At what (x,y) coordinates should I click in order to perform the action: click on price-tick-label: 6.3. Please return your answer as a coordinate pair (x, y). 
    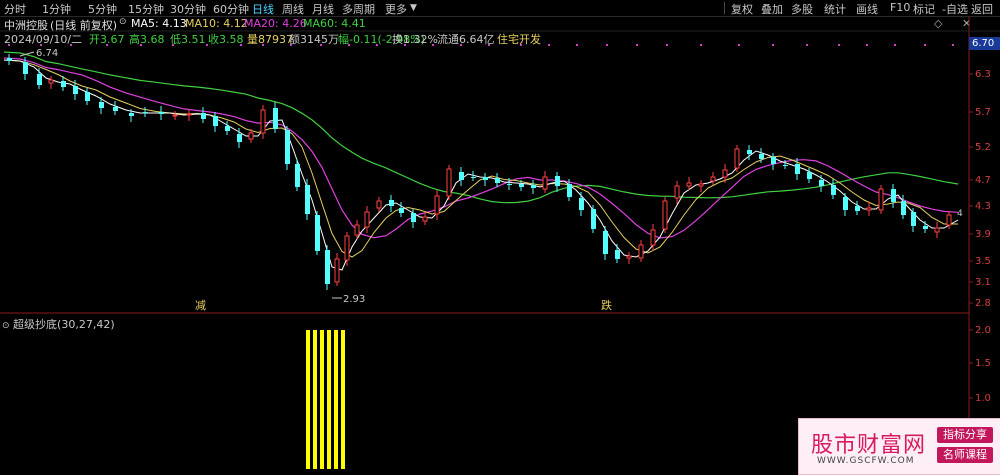
    Looking at the image, I should click on (983, 74).